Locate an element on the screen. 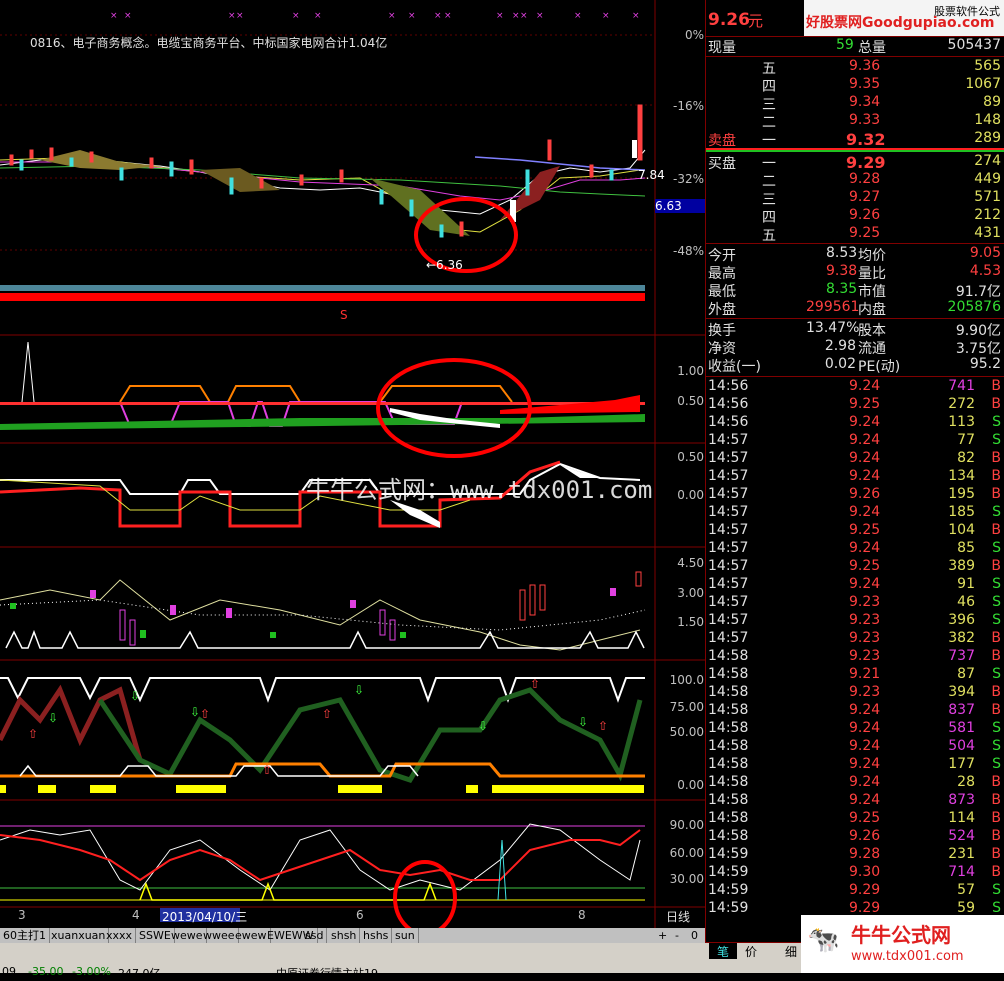  zoom-in-button: + is located at coordinates (662, 935).